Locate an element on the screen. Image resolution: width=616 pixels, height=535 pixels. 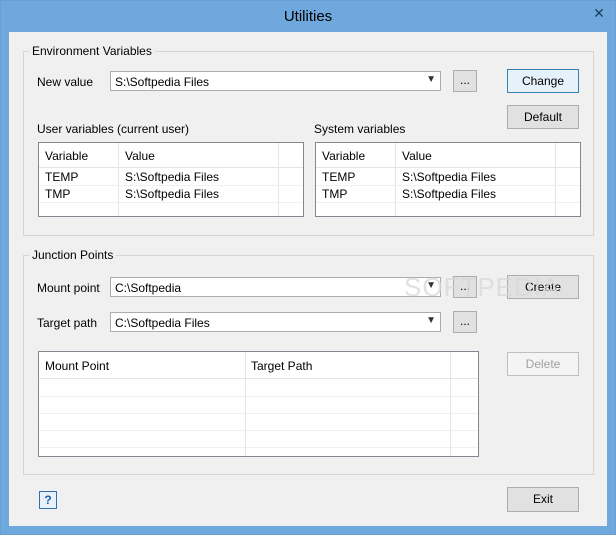
help-icon: ? is located at coordinates (48, 500).